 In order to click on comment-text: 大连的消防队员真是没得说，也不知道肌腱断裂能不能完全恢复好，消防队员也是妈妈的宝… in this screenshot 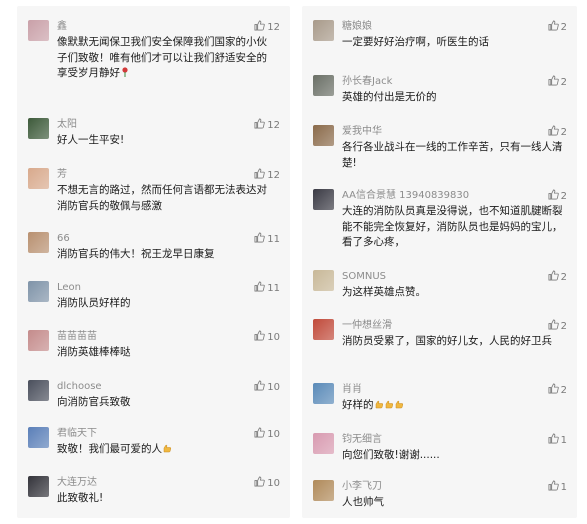, I will do `click(452, 226)`.